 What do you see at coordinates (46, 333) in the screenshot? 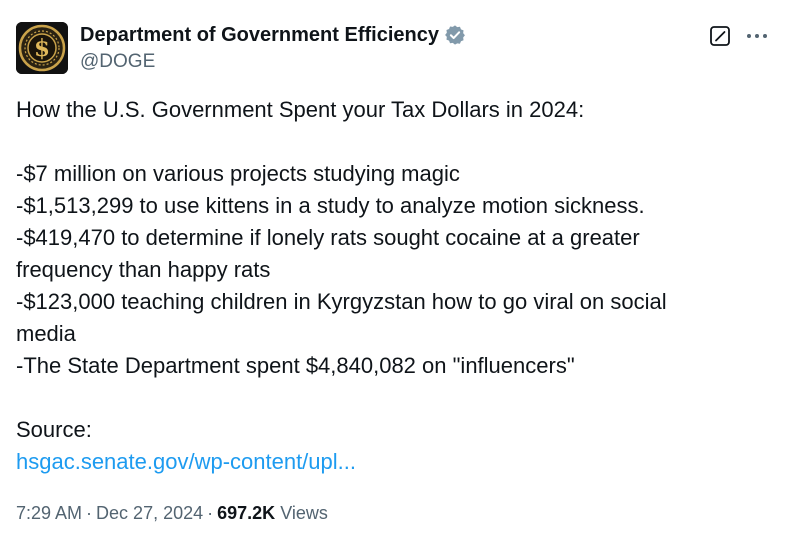
I see `tweet-item-line: media` at bounding box center [46, 333].